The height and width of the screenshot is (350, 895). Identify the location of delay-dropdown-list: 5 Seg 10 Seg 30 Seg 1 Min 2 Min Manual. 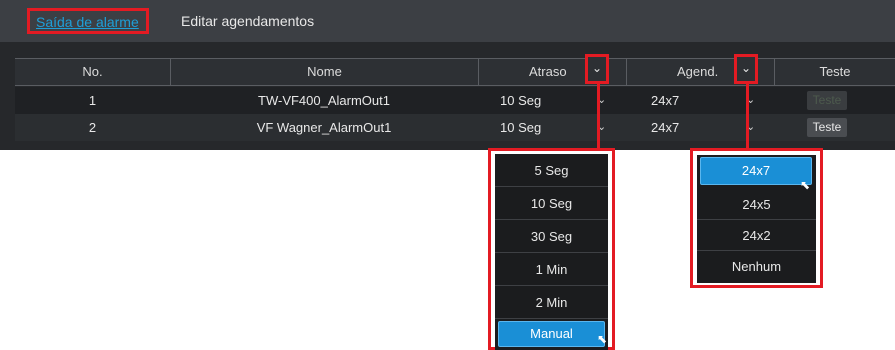
(551, 252).